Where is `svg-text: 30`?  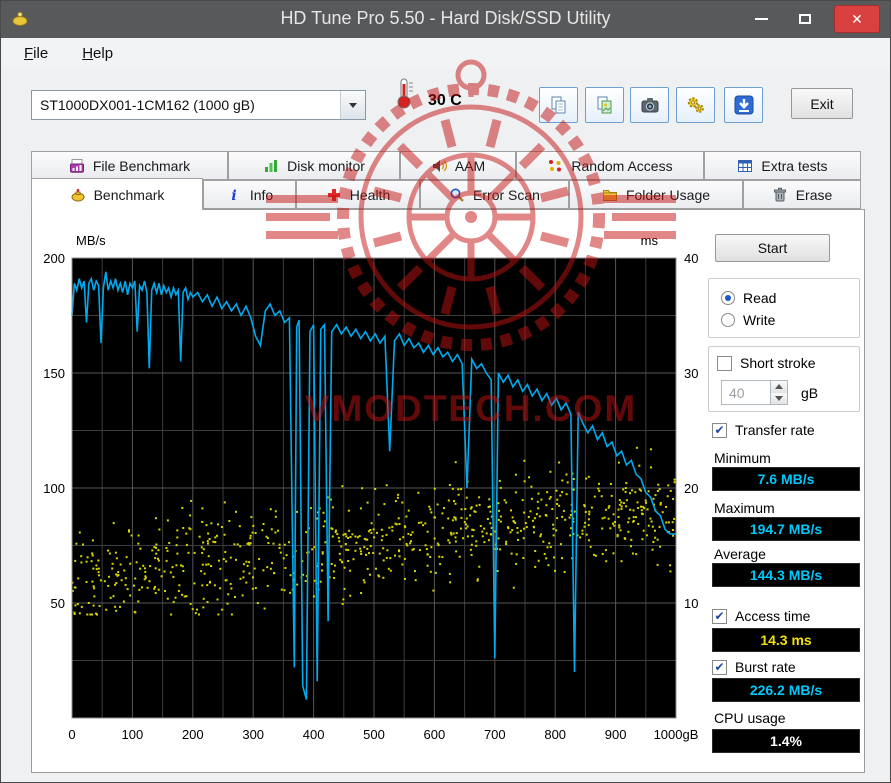
svg-text: 30 is located at coordinates (691, 373).